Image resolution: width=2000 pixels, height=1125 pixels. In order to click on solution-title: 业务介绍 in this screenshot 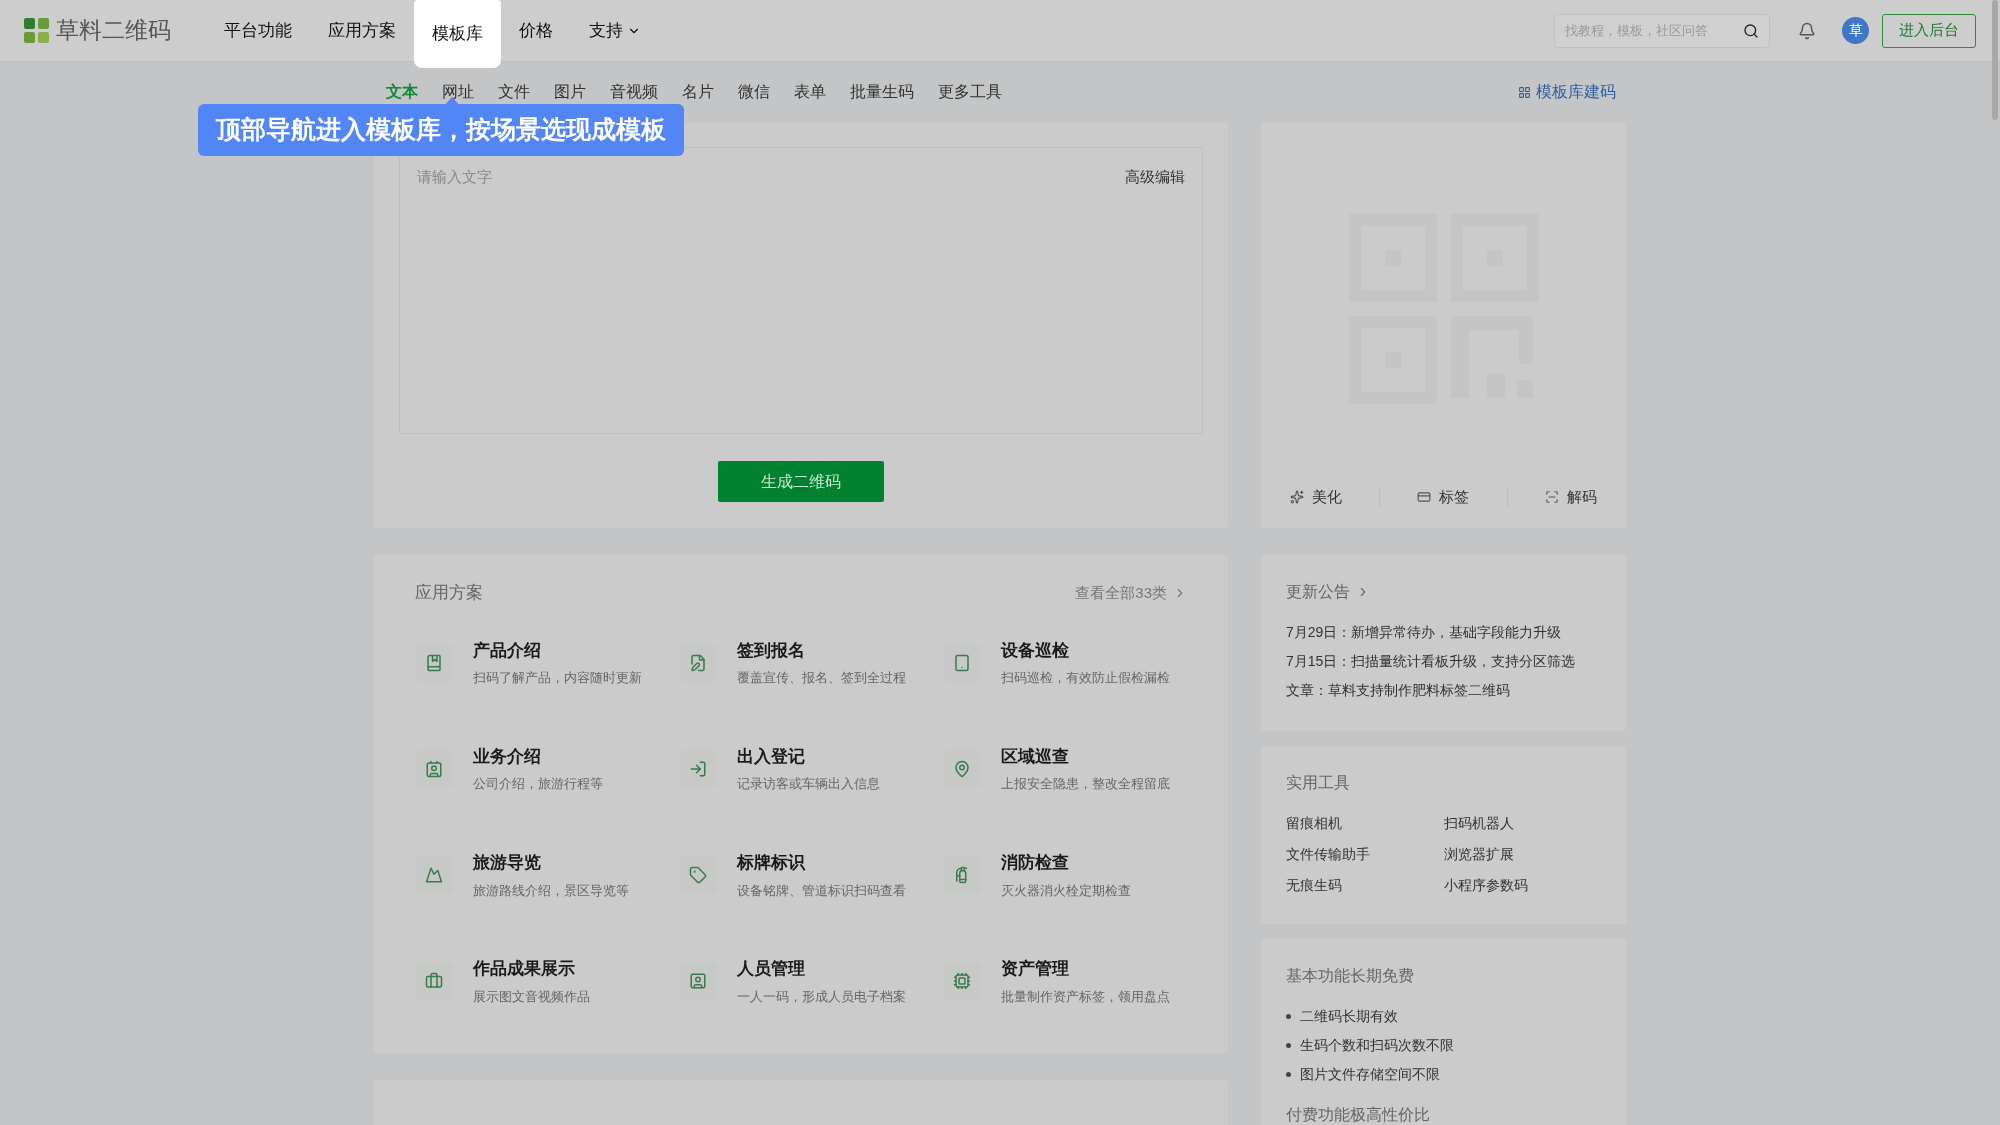, I will do `click(538, 756)`.